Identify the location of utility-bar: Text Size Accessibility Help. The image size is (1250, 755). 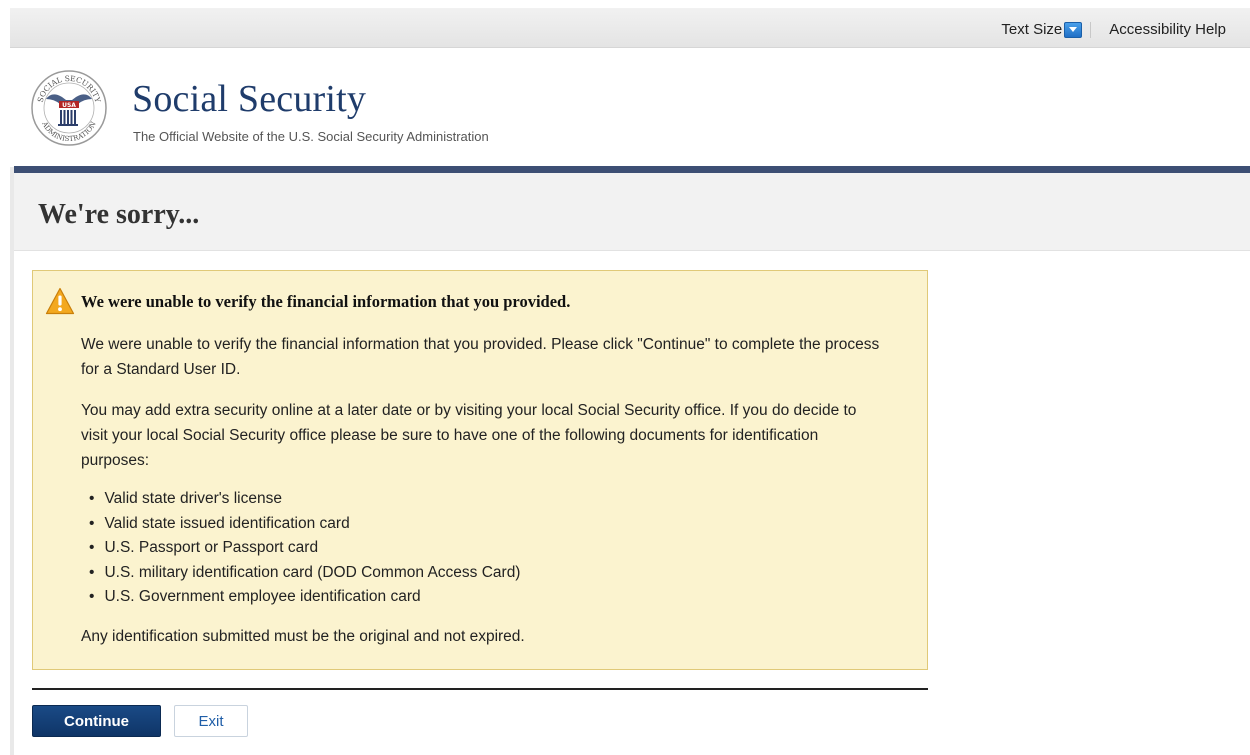
(630, 28).